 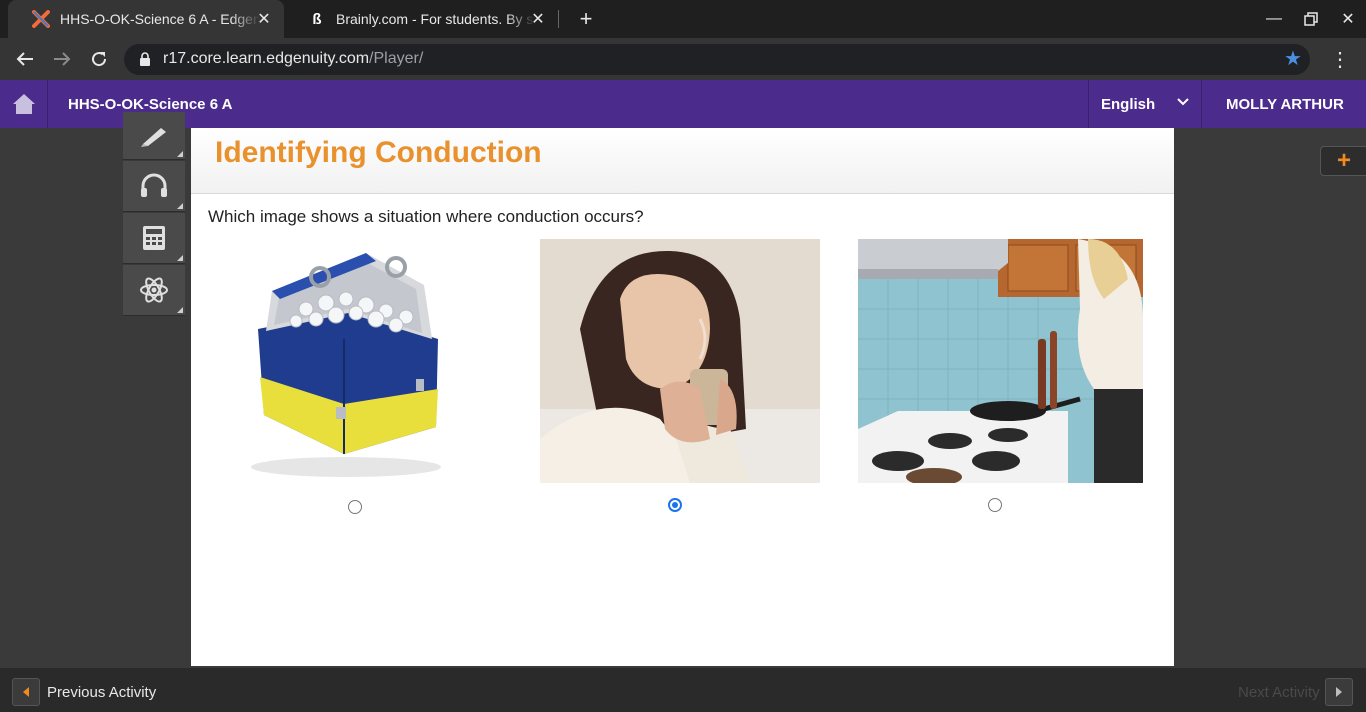 I want to click on home-icon, so click(x=23, y=104).